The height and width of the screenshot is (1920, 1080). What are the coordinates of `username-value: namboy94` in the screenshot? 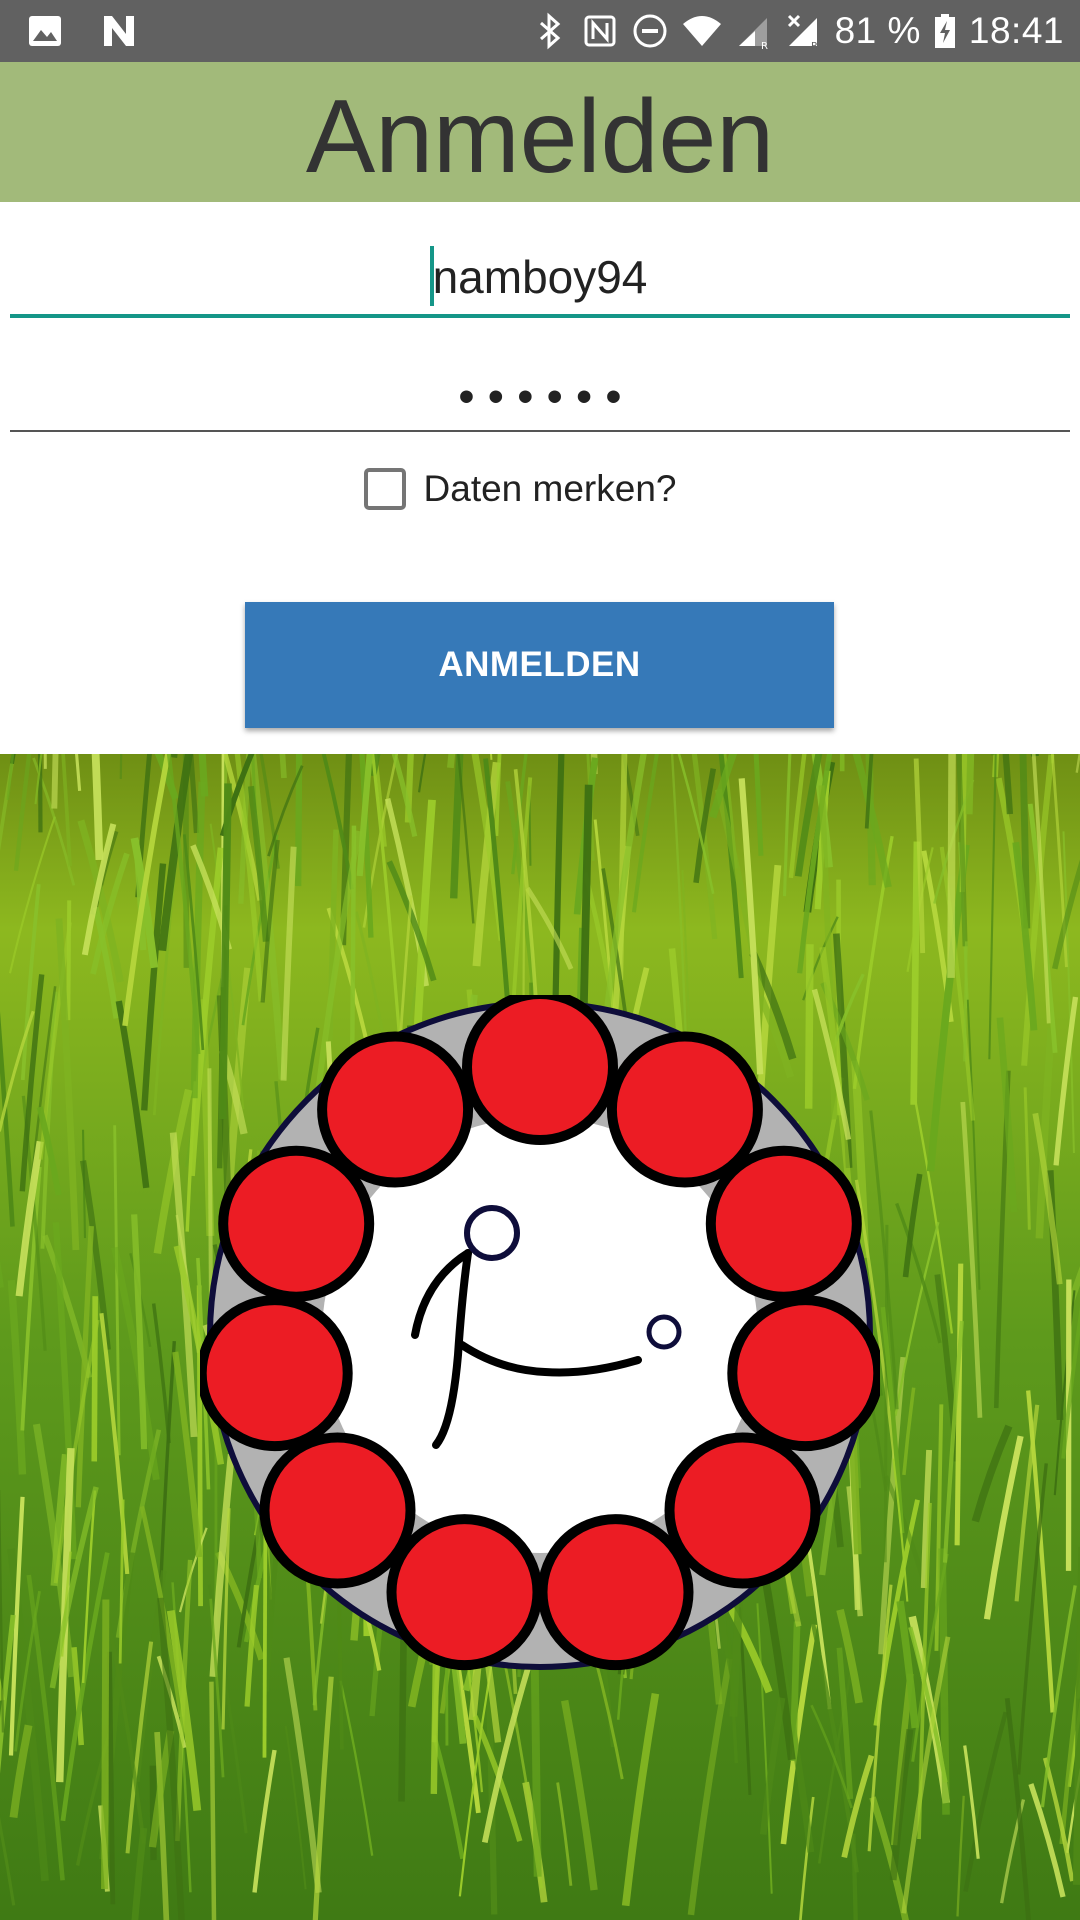 It's located at (540, 277).